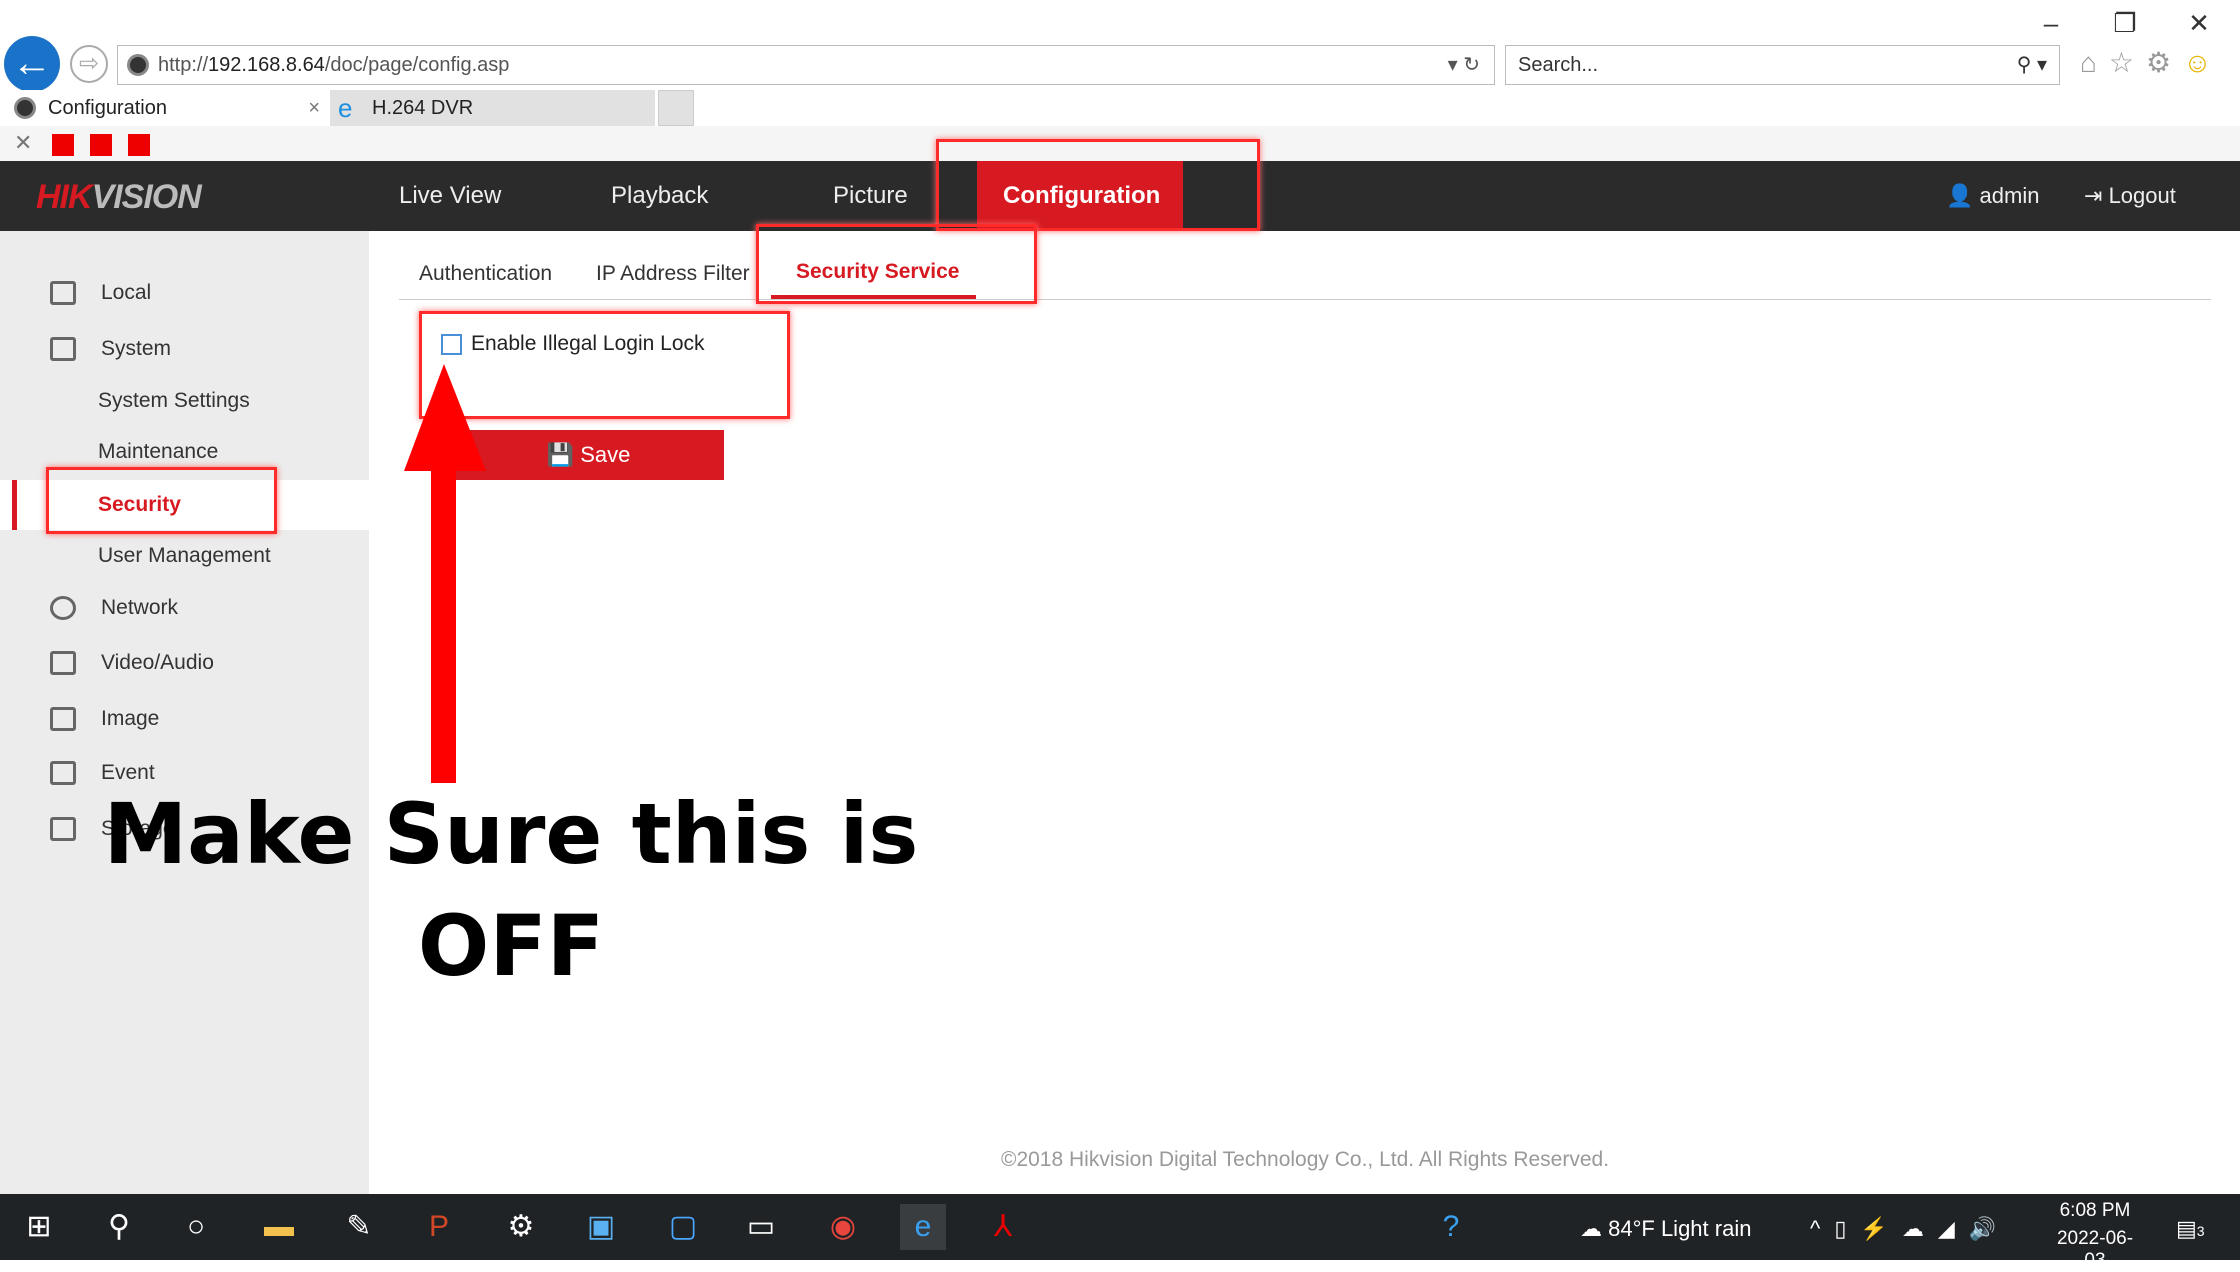 The height and width of the screenshot is (1272, 2240). Describe the element at coordinates (673, 274) in the screenshot. I see `subtab-ip-address-filter: IP Address Filter` at that location.